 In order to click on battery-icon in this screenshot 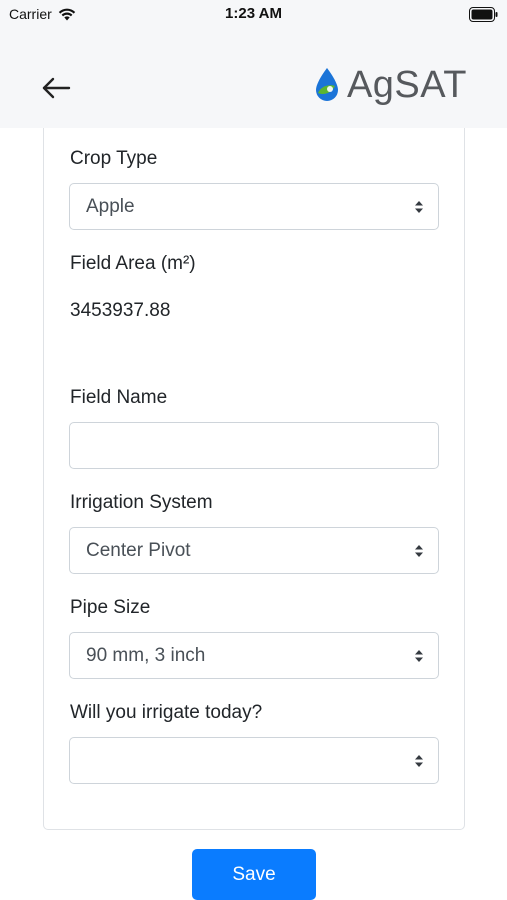, I will do `click(483, 14)`.